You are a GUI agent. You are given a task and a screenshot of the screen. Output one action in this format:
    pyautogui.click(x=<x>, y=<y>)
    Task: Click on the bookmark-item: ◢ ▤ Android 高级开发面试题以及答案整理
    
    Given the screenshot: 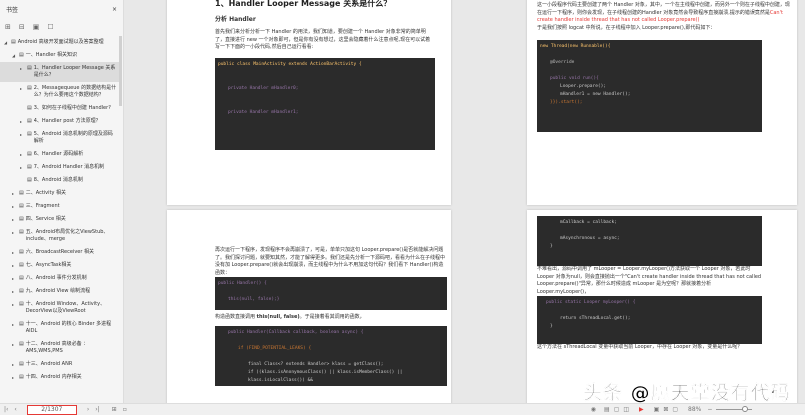 What is the action you would take?
    pyautogui.click(x=59, y=42)
    